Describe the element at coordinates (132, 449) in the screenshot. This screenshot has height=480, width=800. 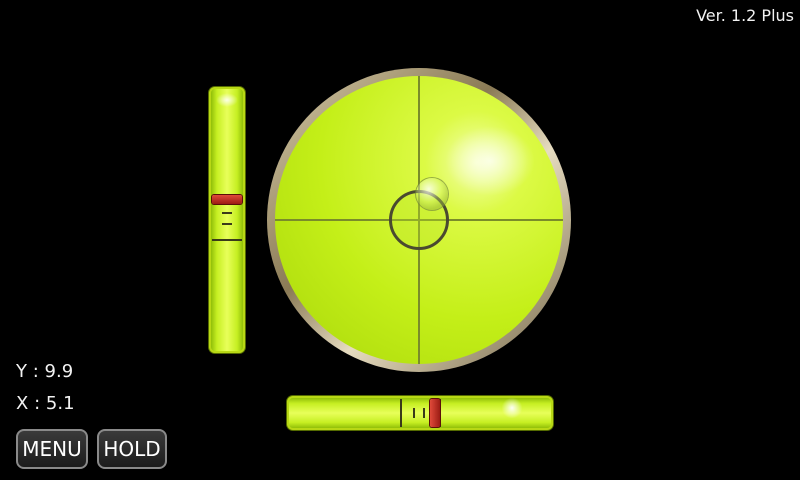
I see `hold-button: HOLD` at that location.